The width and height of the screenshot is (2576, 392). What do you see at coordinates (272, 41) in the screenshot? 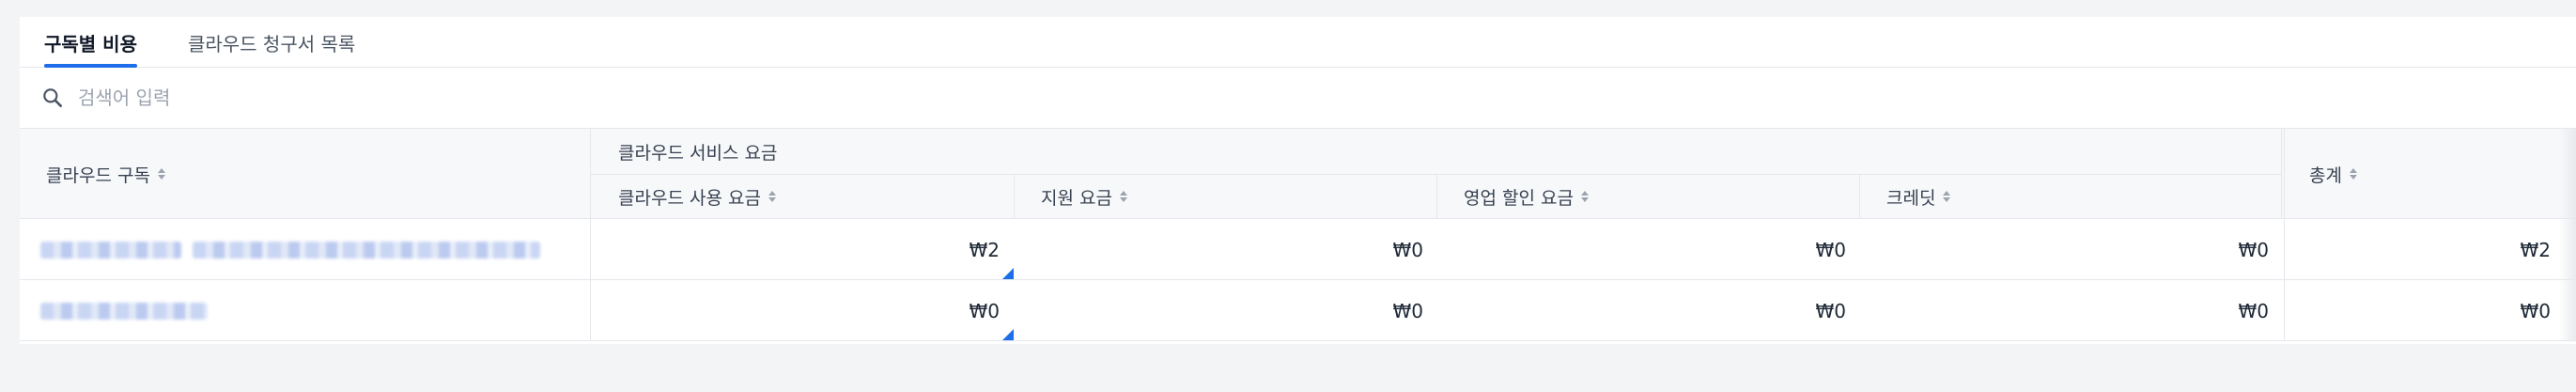
I see `tab-cloud-invoice-list: 클라우드 청구서 목록` at bounding box center [272, 41].